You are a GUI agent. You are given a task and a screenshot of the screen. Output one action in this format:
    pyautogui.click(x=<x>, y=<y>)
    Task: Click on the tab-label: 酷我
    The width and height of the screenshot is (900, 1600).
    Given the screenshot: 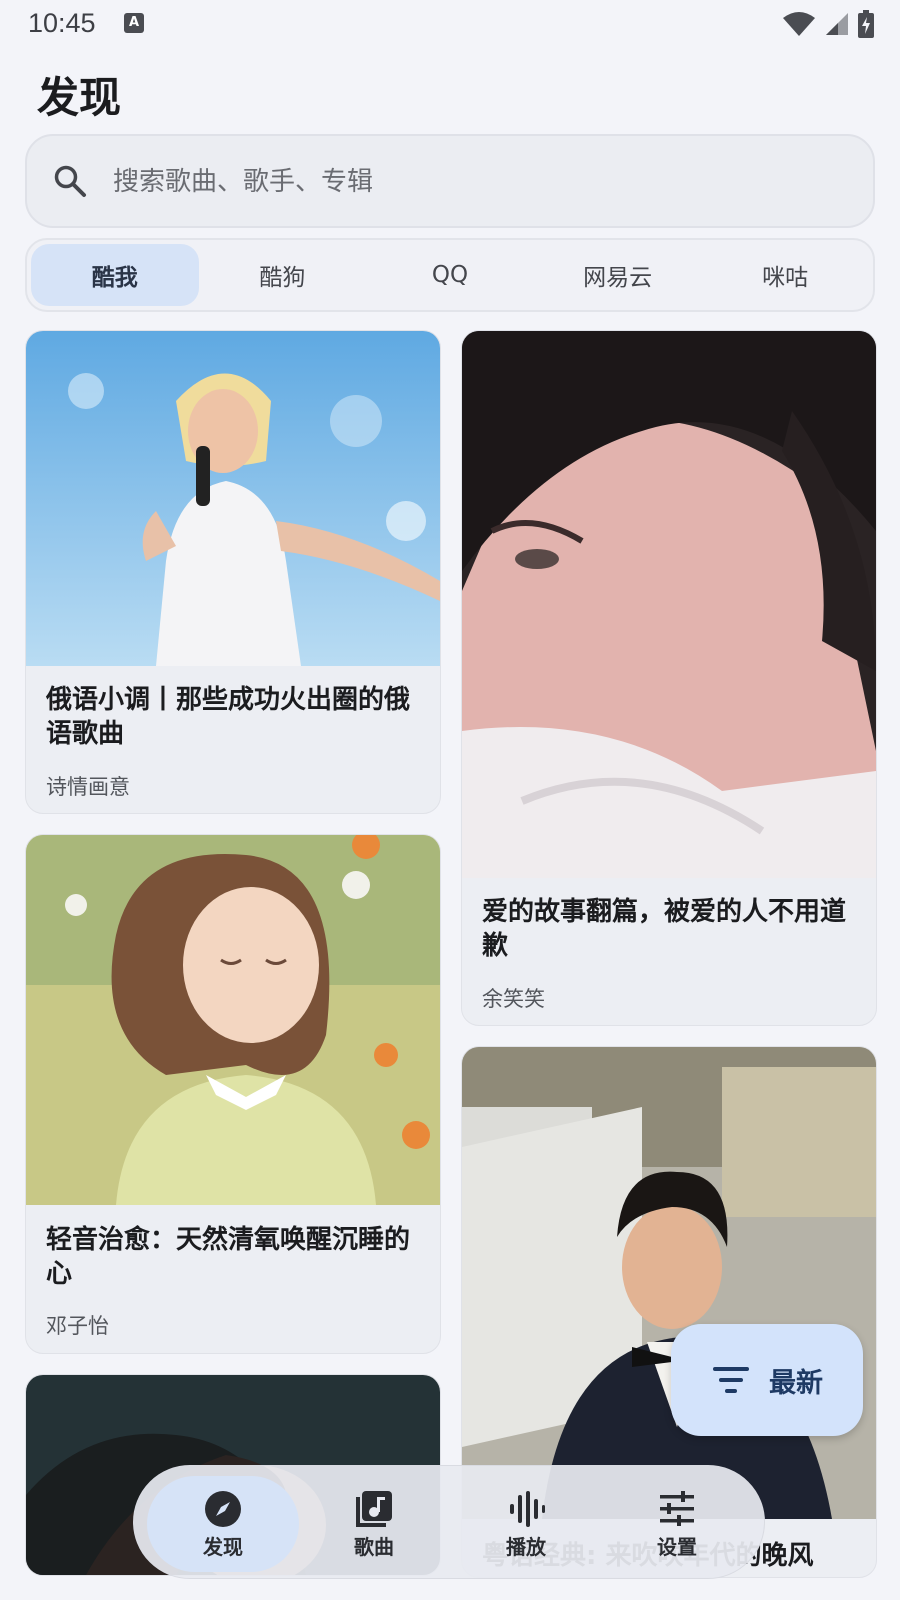 What is the action you would take?
    pyautogui.click(x=114, y=278)
    